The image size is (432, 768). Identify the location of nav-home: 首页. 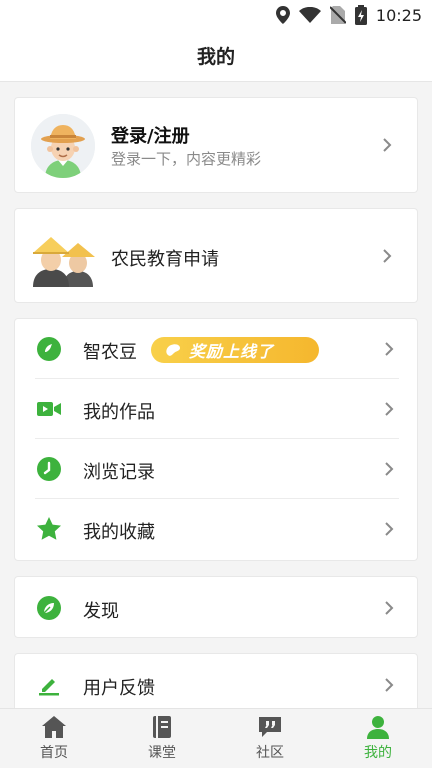
(54, 738).